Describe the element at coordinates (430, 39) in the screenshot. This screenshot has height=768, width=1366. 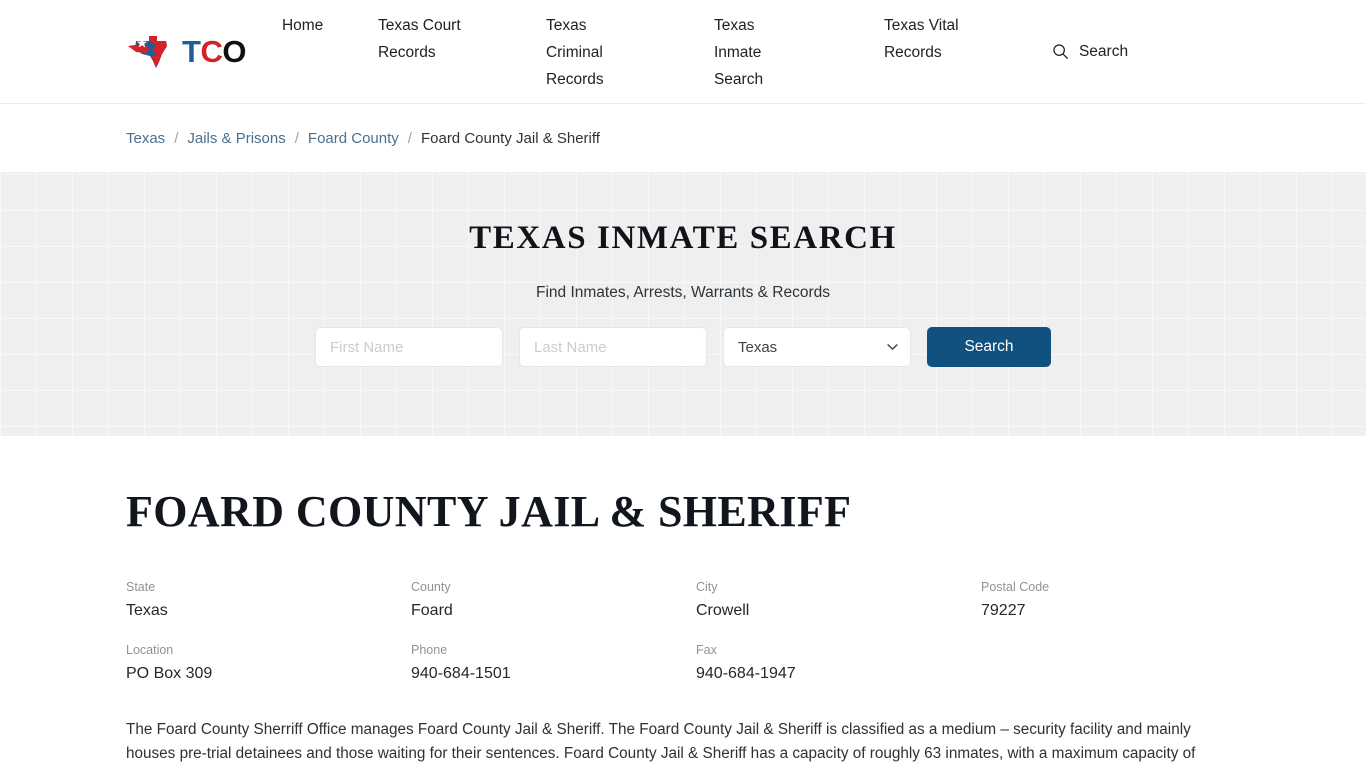
I see `nav-item-texas-court-records: Texas Court Records` at that location.